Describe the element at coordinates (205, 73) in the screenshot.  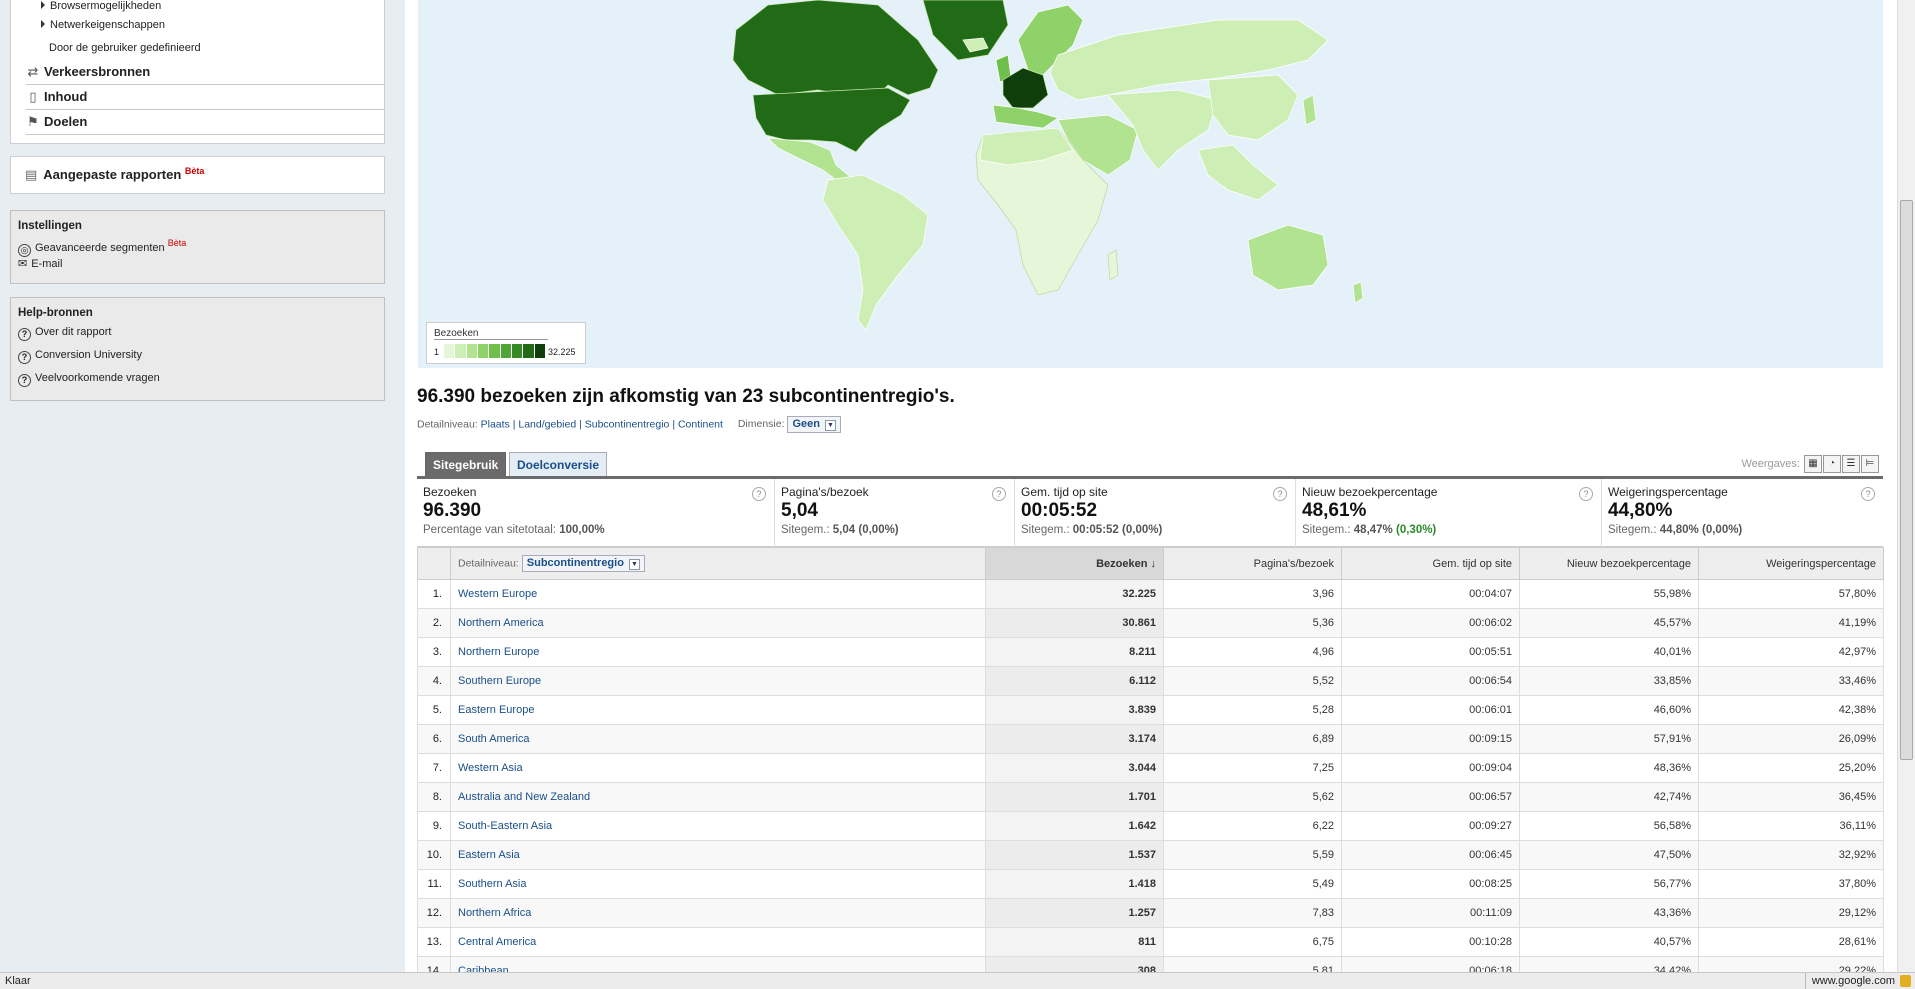
I see `nav-traffic-sources: ⇄ Verkeersbronnen` at that location.